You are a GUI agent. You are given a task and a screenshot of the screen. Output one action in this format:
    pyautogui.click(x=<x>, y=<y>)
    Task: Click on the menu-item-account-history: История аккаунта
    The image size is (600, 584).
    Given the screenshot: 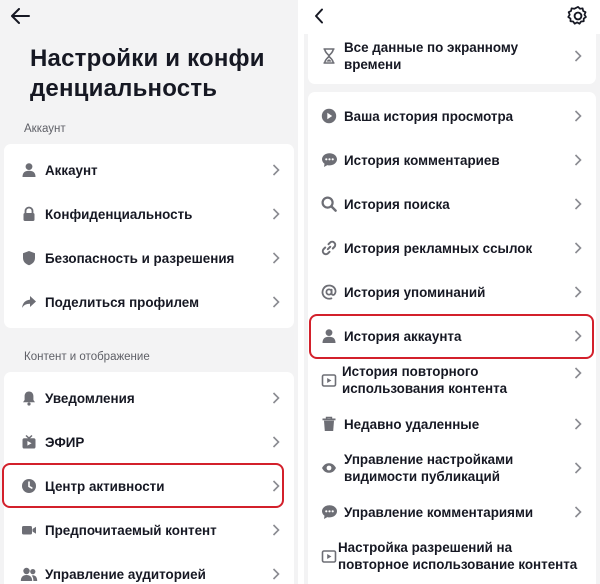 What is the action you would take?
    pyautogui.click(x=452, y=336)
    